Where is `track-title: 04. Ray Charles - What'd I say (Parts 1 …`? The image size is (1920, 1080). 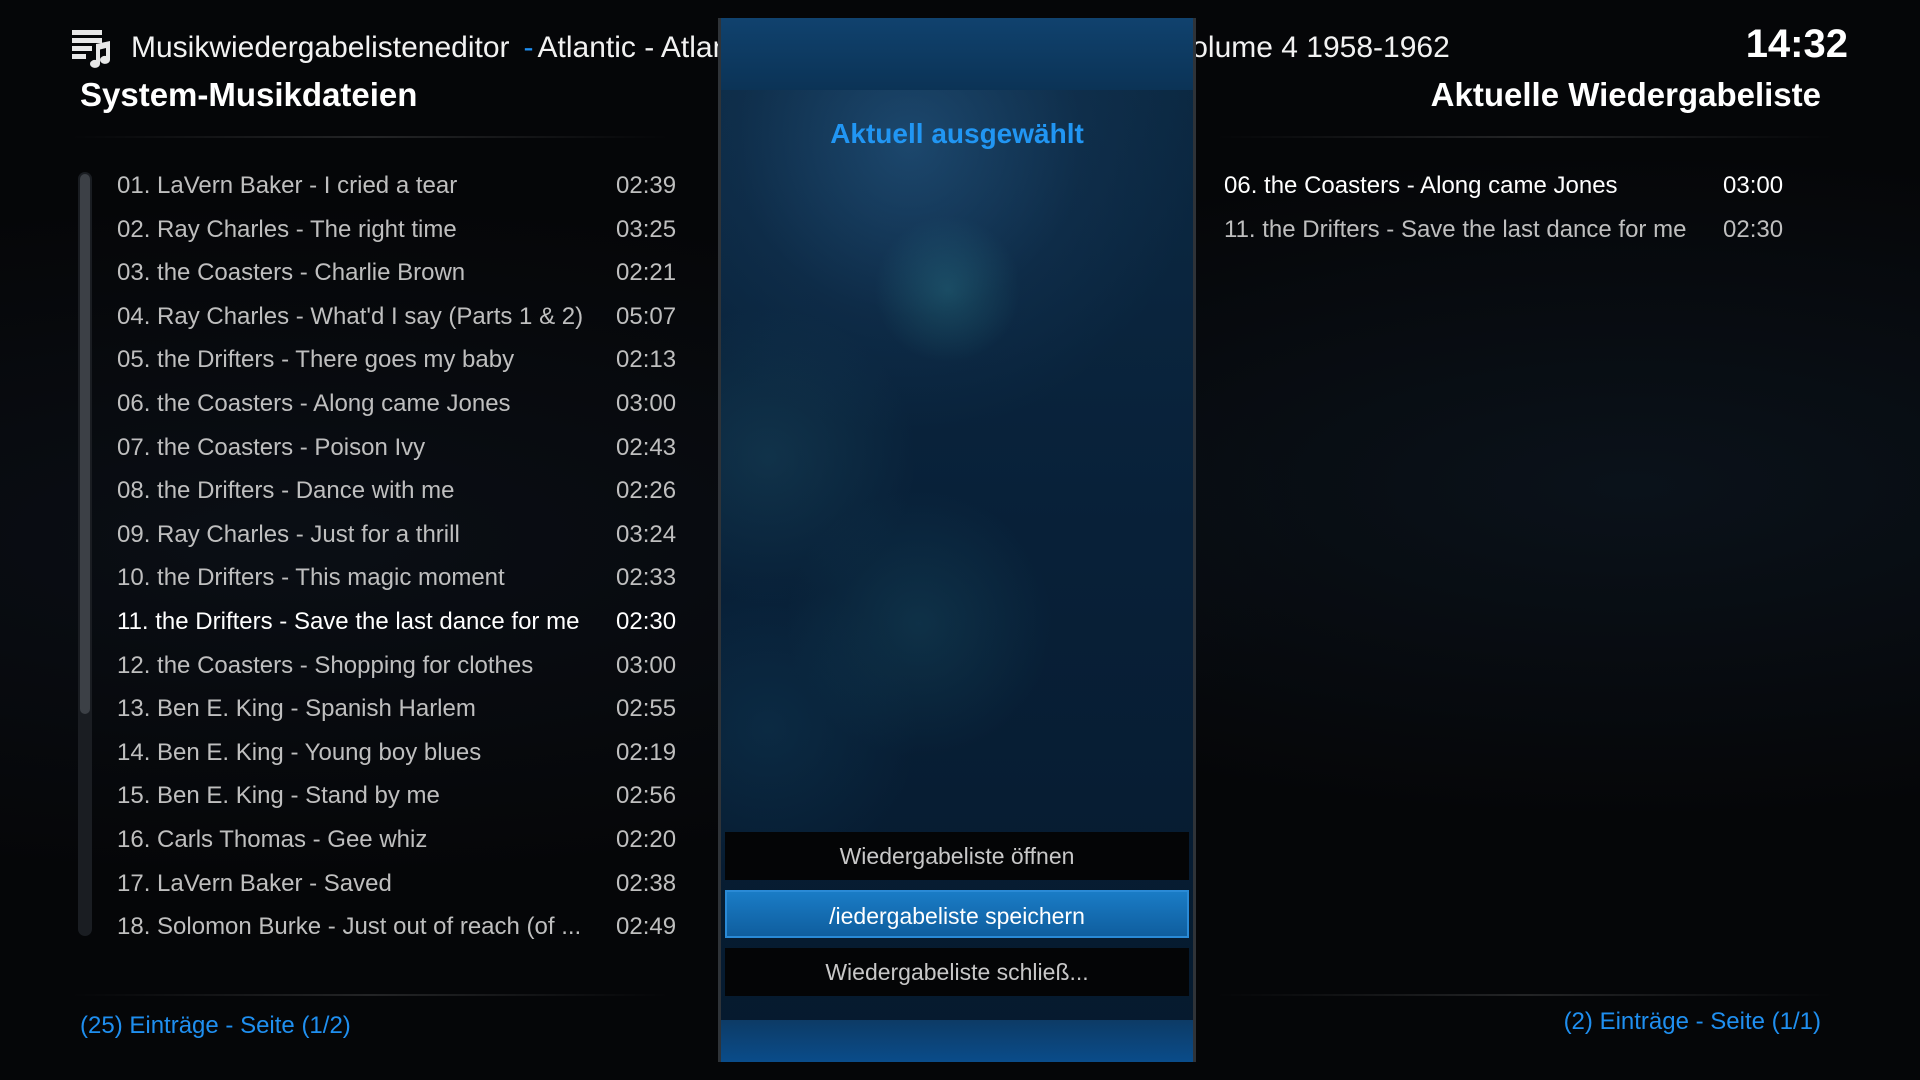
track-title: 04. Ray Charles - What'd I say (Parts 1 … is located at coordinates (350, 316).